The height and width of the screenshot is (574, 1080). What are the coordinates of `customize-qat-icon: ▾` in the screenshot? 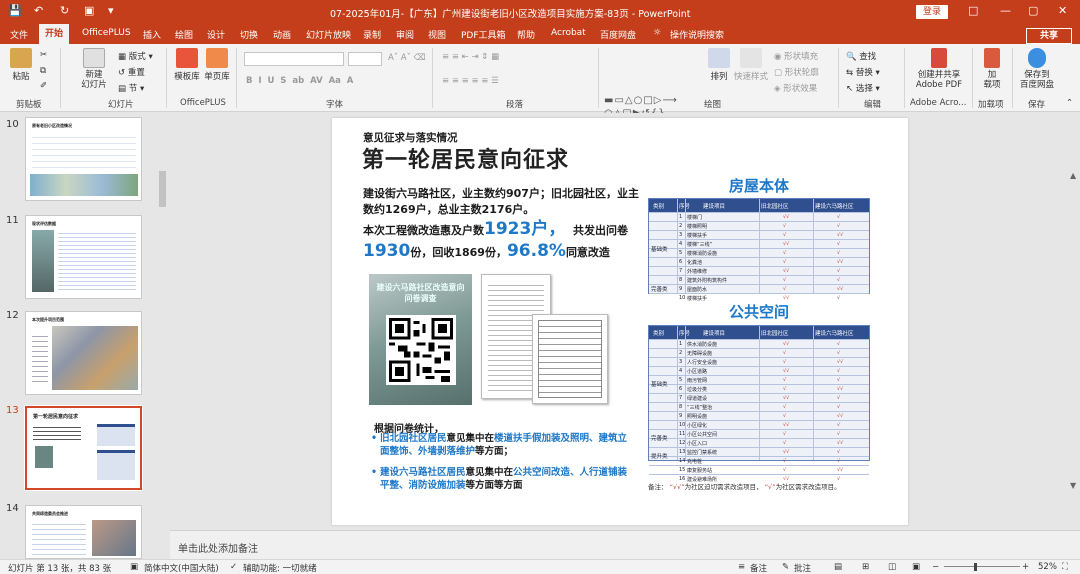 It's located at (111, 10).